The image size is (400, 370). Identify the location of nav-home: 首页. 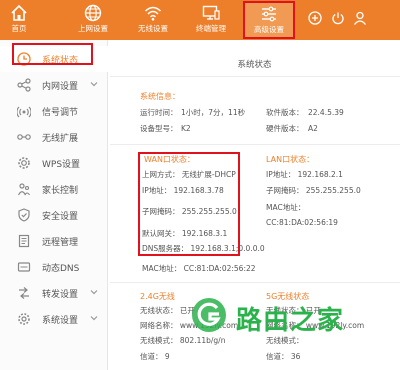
(19, 20).